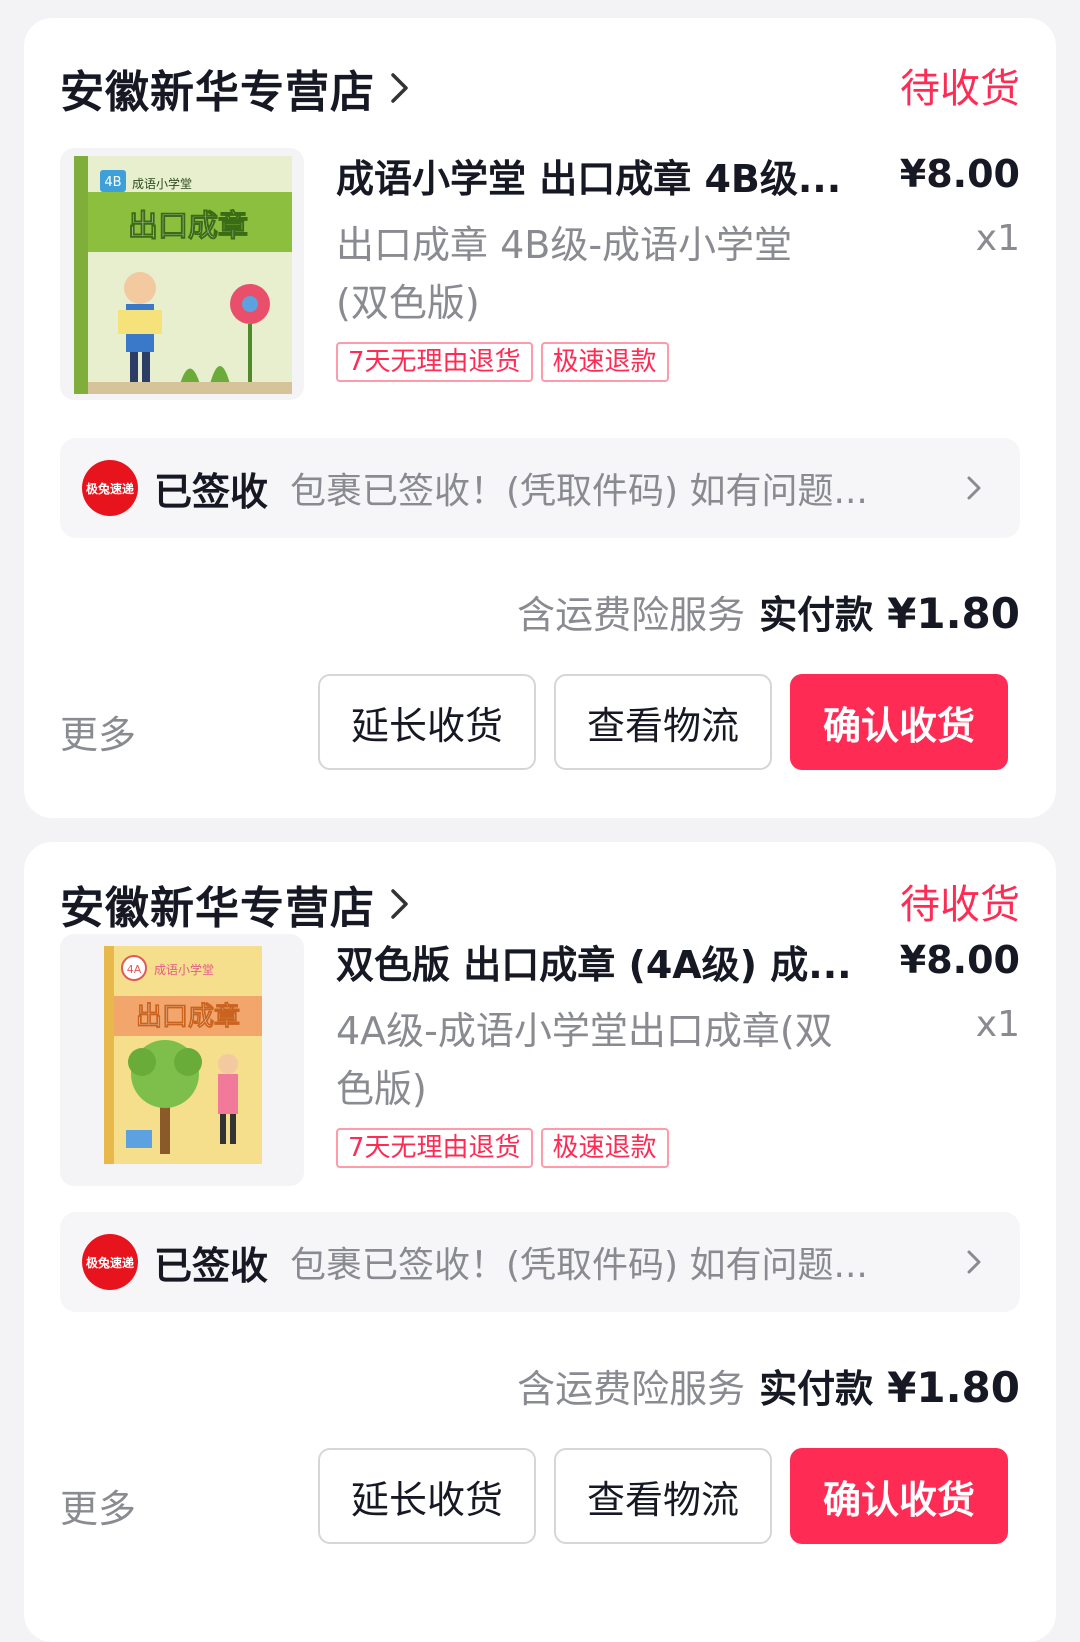  Describe the element at coordinates (112, 182) in the screenshot. I see `cover-badge: 4B` at that location.